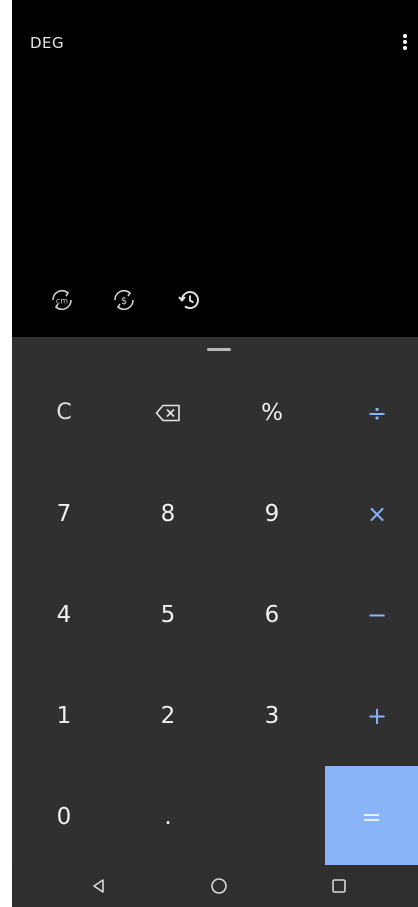 The width and height of the screenshot is (418, 907). What do you see at coordinates (339, 886) in the screenshot?
I see `recents-square-icon` at bounding box center [339, 886].